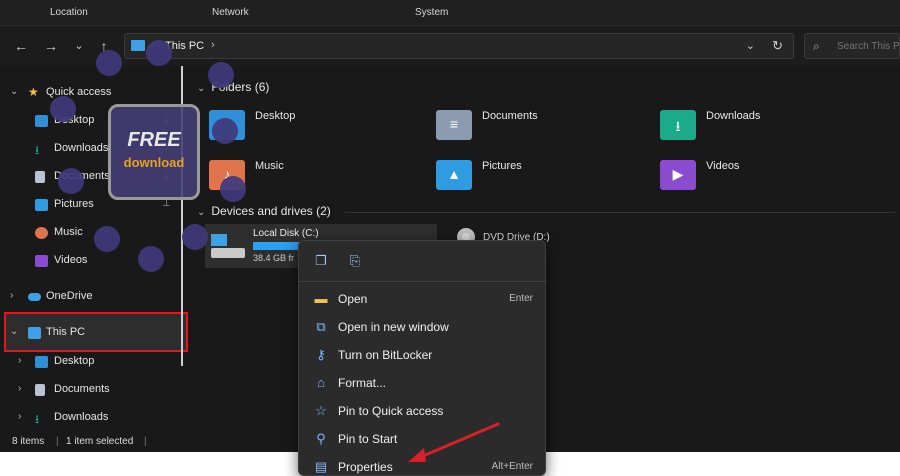 Image resolution: width=900 pixels, height=476 pixels. I want to click on drive-name: Local Disk (C:), so click(286, 233).